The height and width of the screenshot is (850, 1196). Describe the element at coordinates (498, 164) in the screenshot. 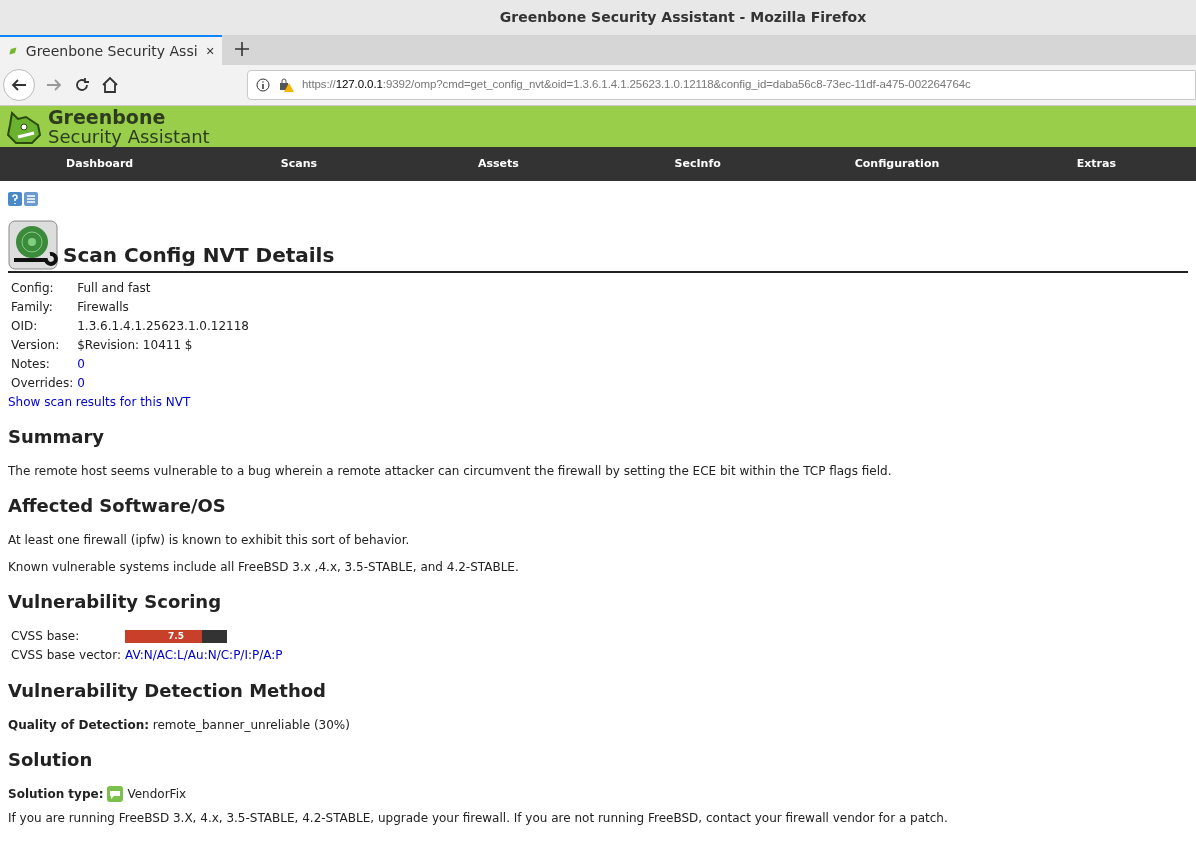

I see `menu-item: Assets` at that location.